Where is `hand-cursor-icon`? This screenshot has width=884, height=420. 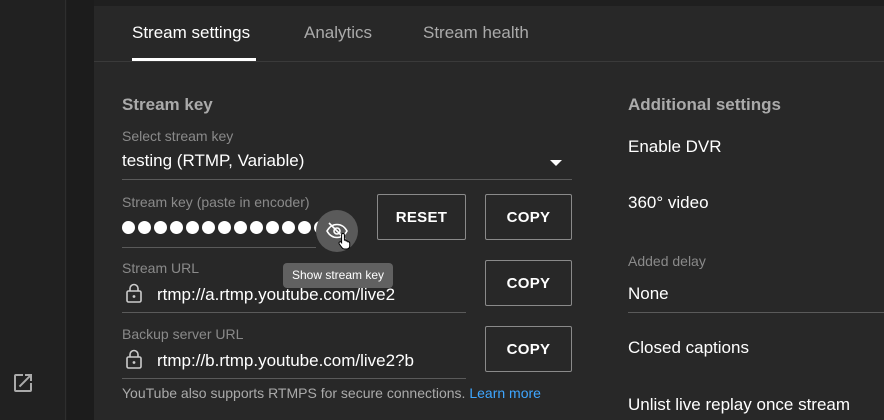
hand-cursor-icon is located at coordinates (344, 241).